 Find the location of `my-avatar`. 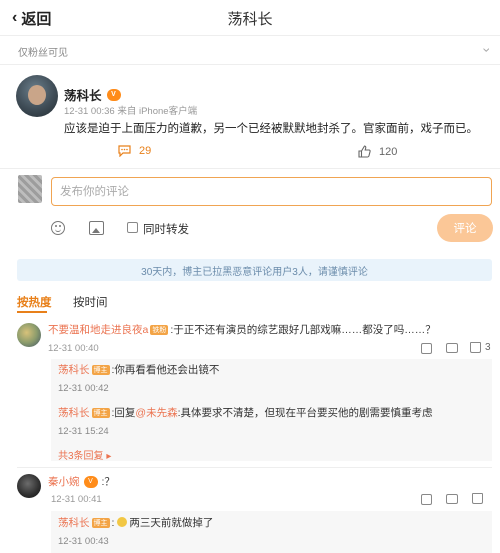

my-avatar is located at coordinates (30, 189).